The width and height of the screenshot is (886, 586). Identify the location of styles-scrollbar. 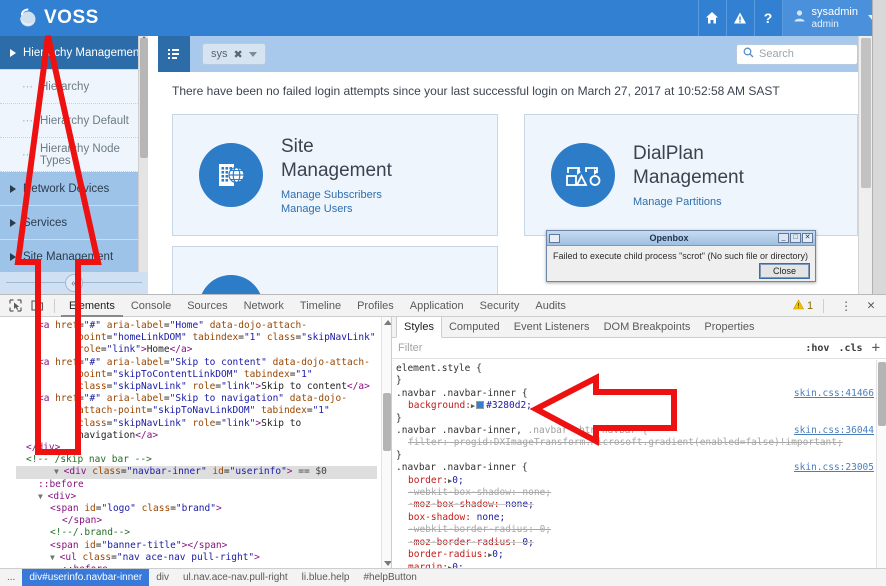
(881, 464).